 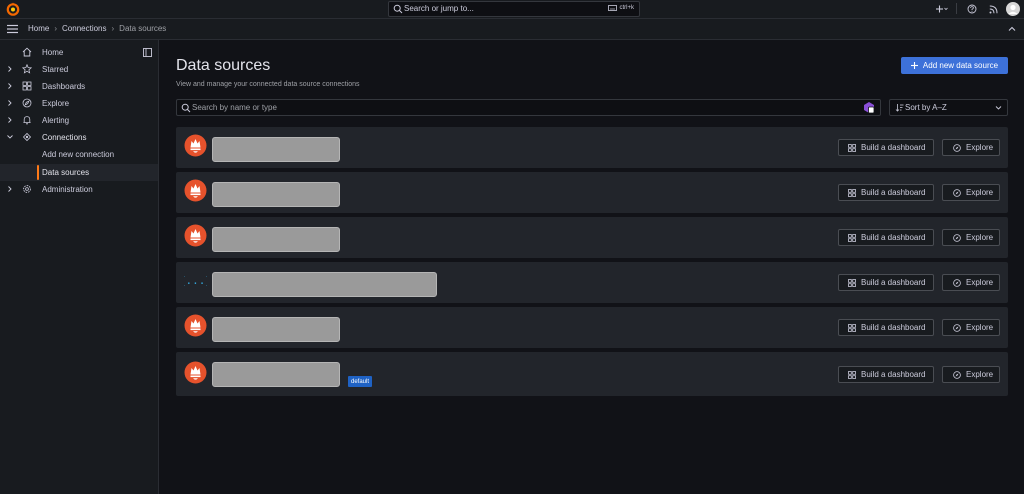 I want to click on sidebar-item-administration: Administration, so click(x=79, y=189).